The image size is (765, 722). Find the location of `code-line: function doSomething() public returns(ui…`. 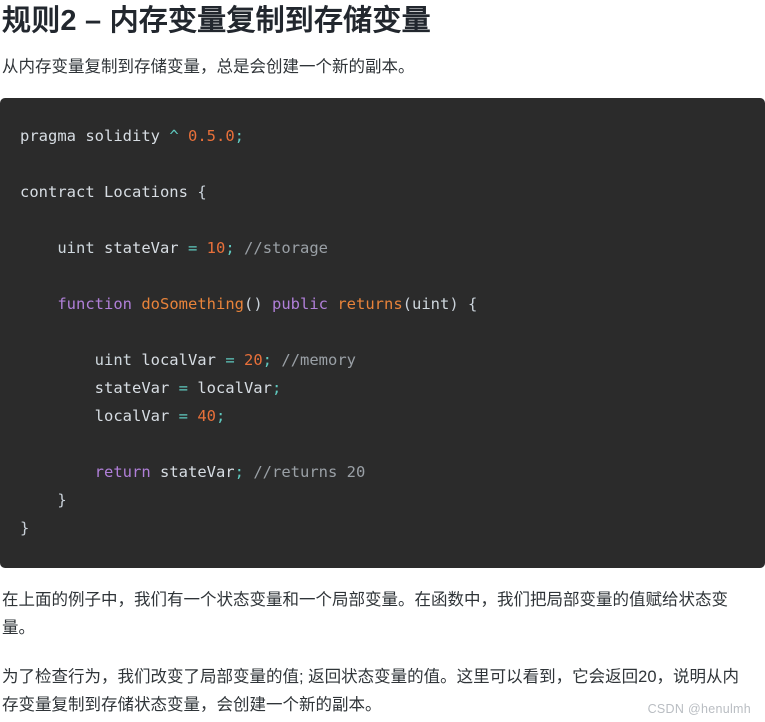

code-line: function doSomething() public returns(ui… is located at coordinates (267, 303).